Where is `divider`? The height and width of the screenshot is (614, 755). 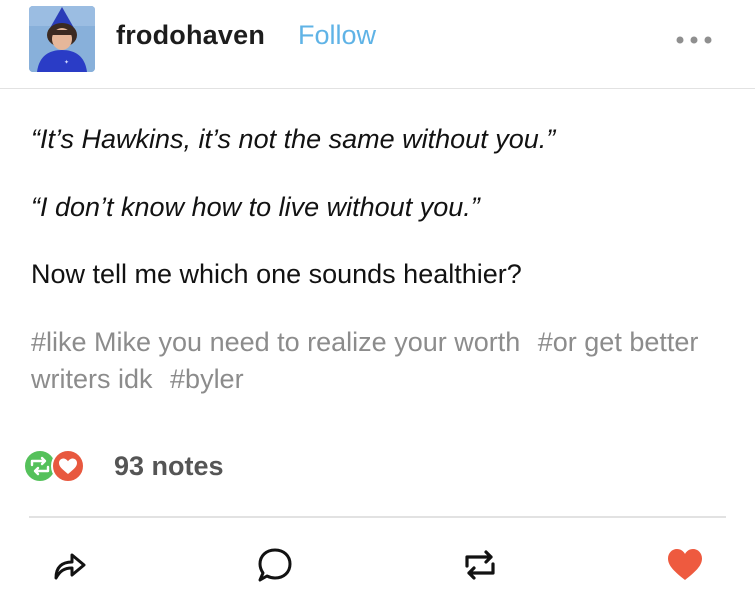
divider is located at coordinates (377, 517).